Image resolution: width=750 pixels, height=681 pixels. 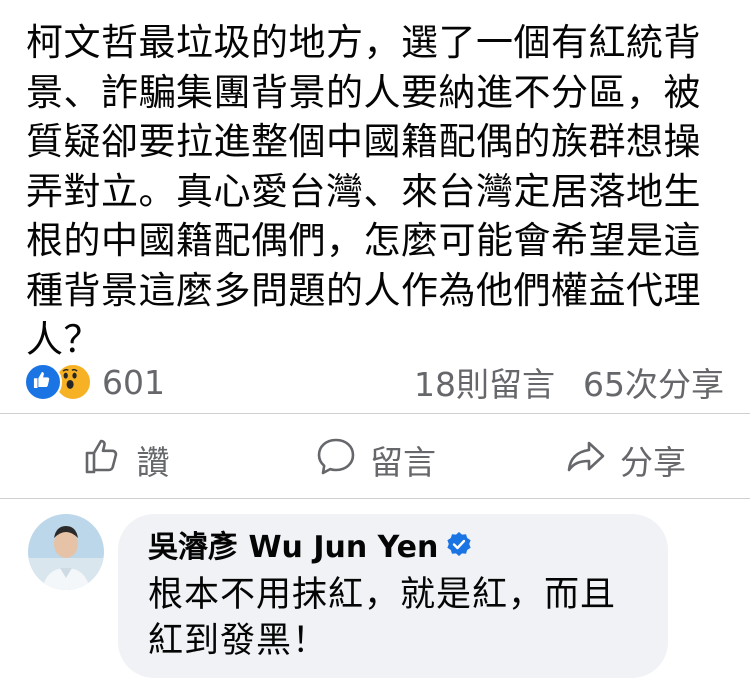 I want to click on verified-badge-icon, so click(x=459, y=548).